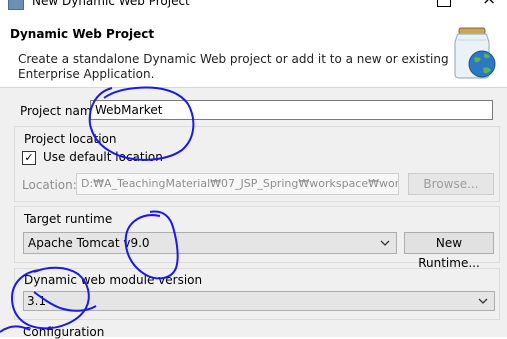 The image size is (507, 339). What do you see at coordinates (49, 185) in the screenshot?
I see `location-label: Location:` at bounding box center [49, 185].